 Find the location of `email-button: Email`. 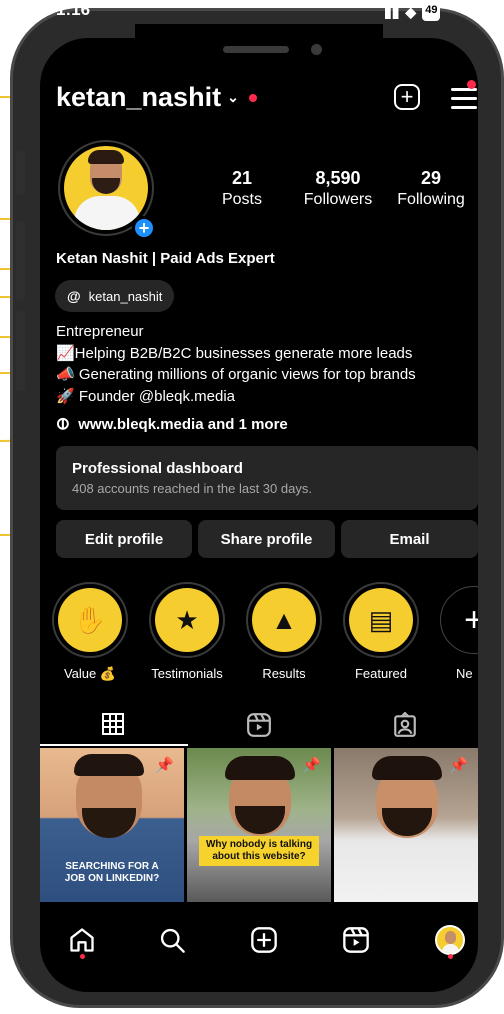

email-button: Email is located at coordinates (409, 539).